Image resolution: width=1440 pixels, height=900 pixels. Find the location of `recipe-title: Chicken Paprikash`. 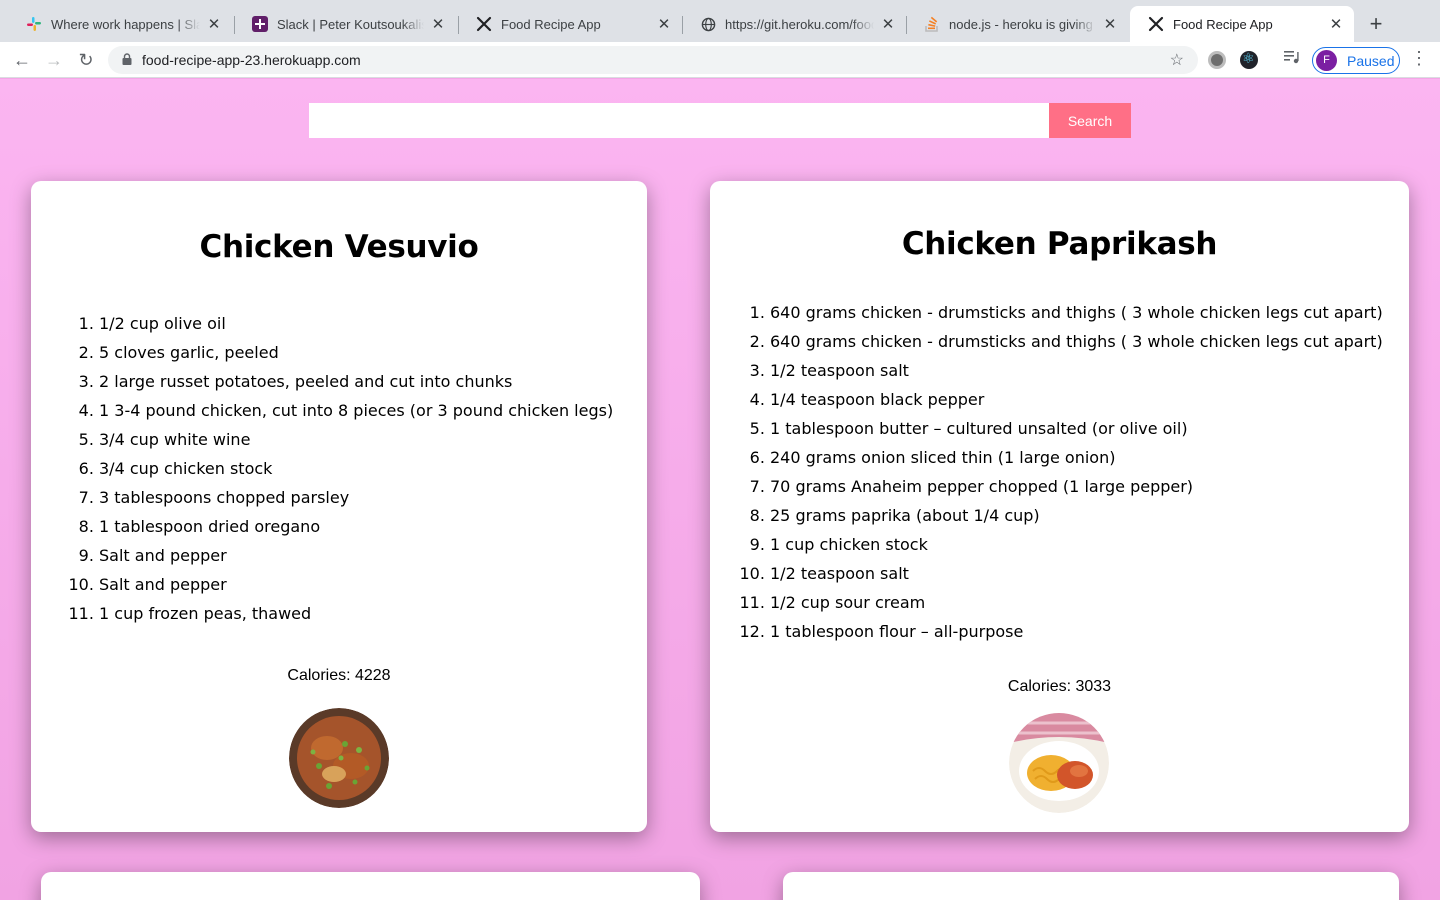

recipe-title: Chicken Paprikash is located at coordinates (1059, 244).